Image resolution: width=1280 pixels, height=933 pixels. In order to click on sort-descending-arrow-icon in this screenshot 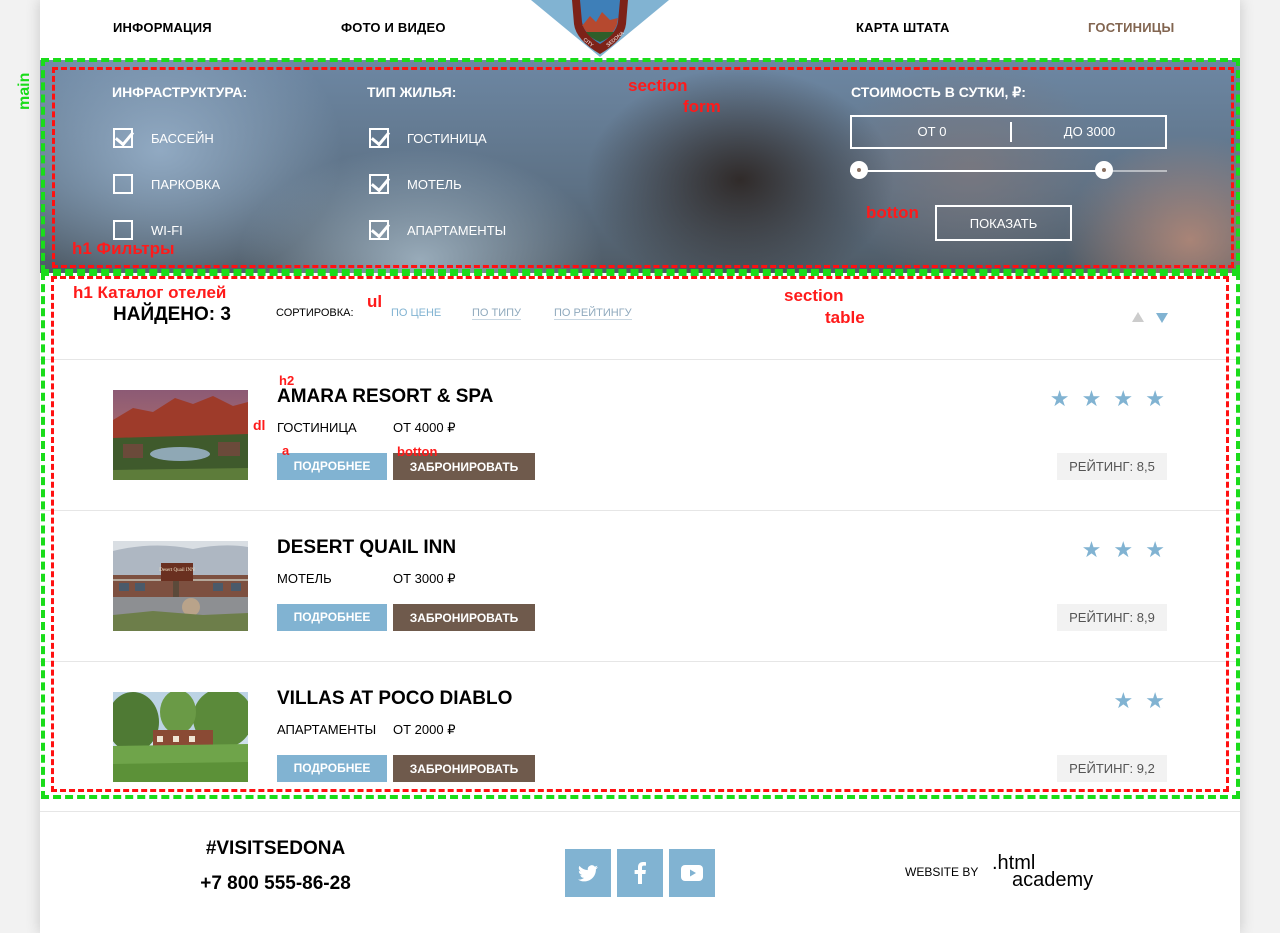, I will do `click(1162, 318)`.